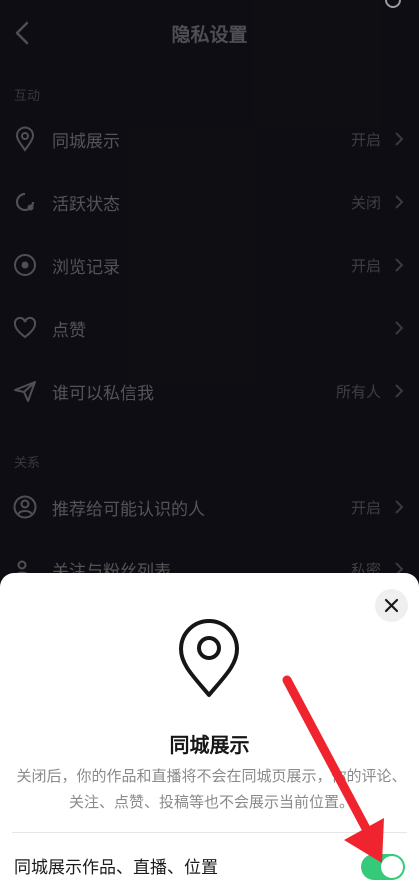  I want to click on divider, so click(209, 832).